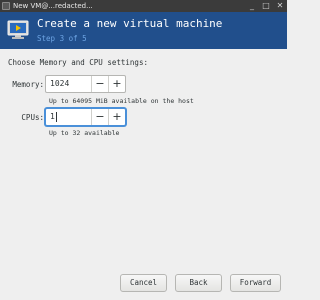 The width and height of the screenshot is (320, 300). What do you see at coordinates (198, 283) in the screenshot?
I see `back-button: Back` at bounding box center [198, 283].